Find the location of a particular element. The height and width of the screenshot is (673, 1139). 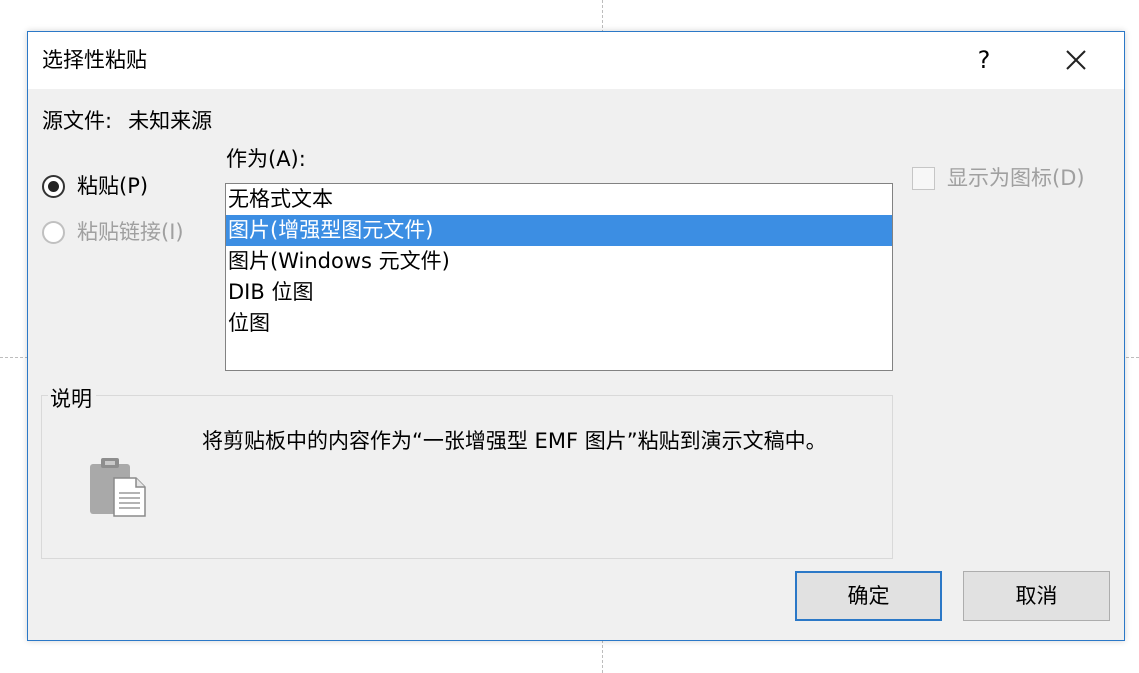

list-item: DIB 位图 is located at coordinates (559, 292).